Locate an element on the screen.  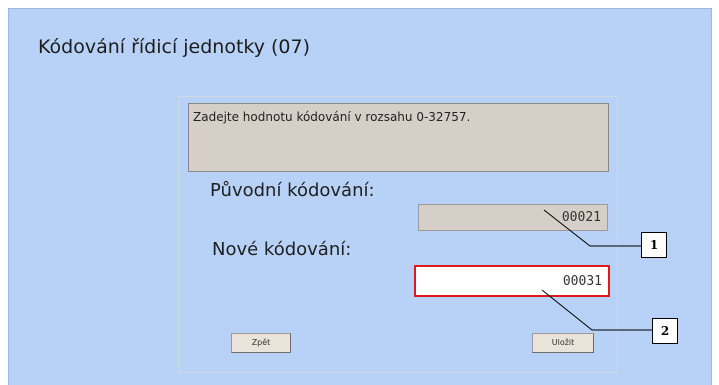
callout-1: 1 is located at coordinates (654, 245).